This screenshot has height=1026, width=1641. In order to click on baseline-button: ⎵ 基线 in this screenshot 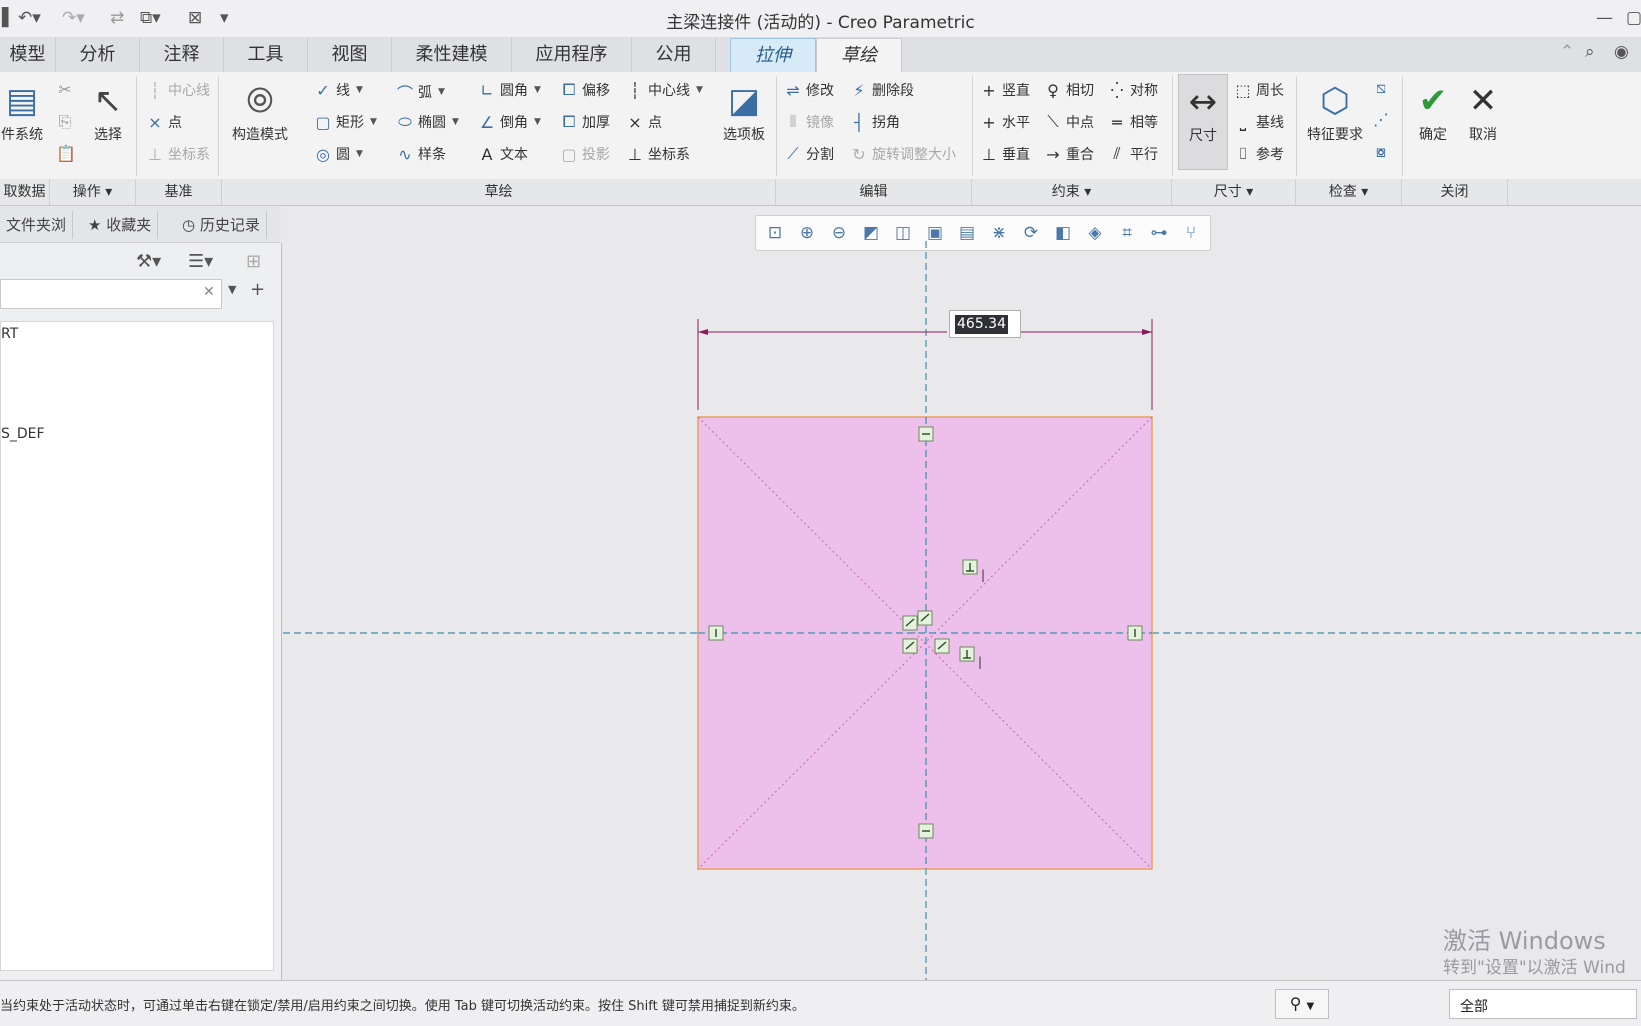, I will do `click(1259, 122)`.